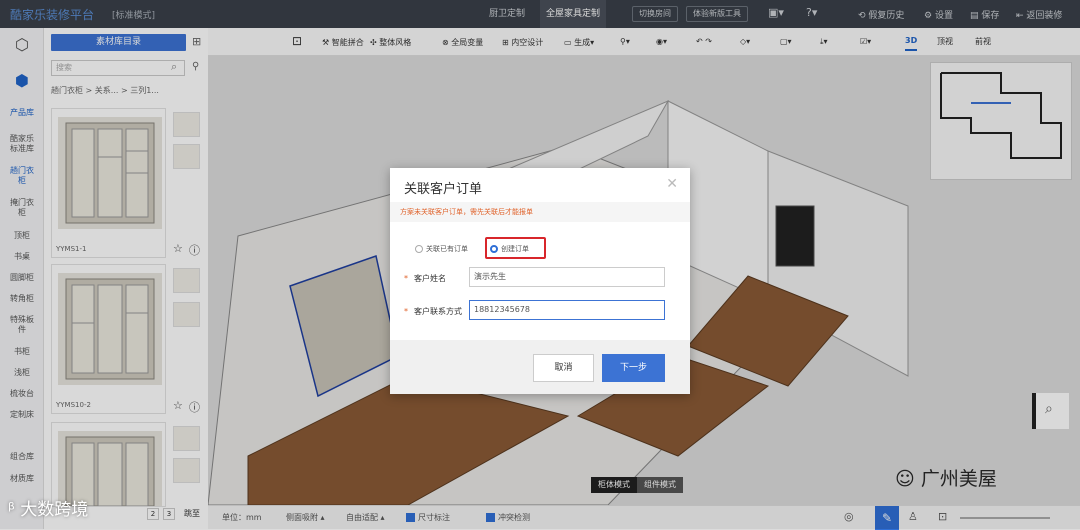 This screenshot has height=530, width=1080. Describe the element at coordinates (447, 249) in the screenshot. I see `radio-existing-label: 关联已有订单` at that location.